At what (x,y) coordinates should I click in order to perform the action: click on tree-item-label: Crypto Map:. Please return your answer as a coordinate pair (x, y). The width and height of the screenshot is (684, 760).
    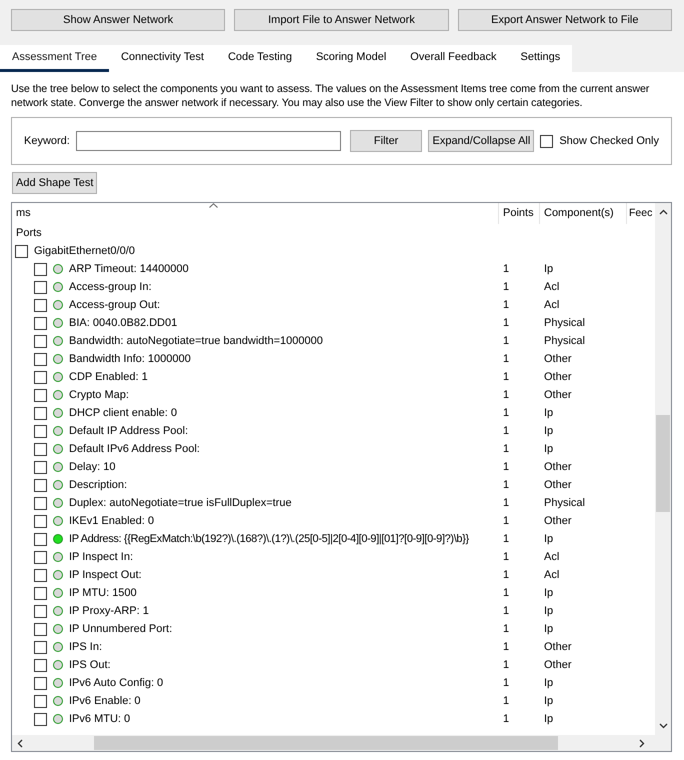
    Looking at the image, I should click on (99, 395).